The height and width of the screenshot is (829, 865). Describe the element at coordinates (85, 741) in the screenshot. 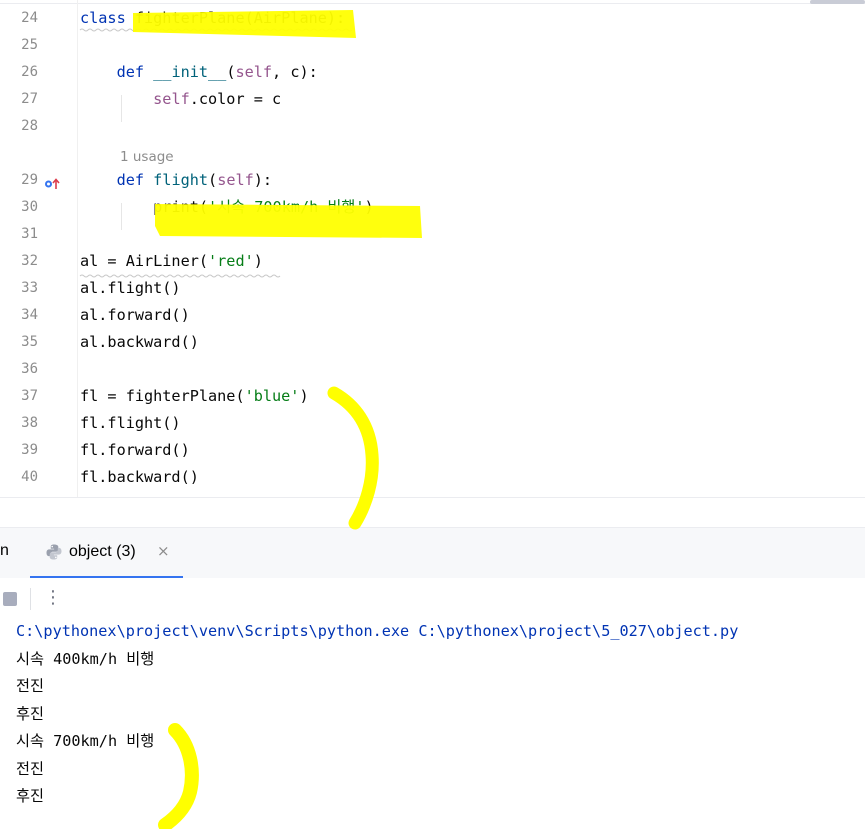

I see `console-output-line: 시속 700km/h 비행` at that location.